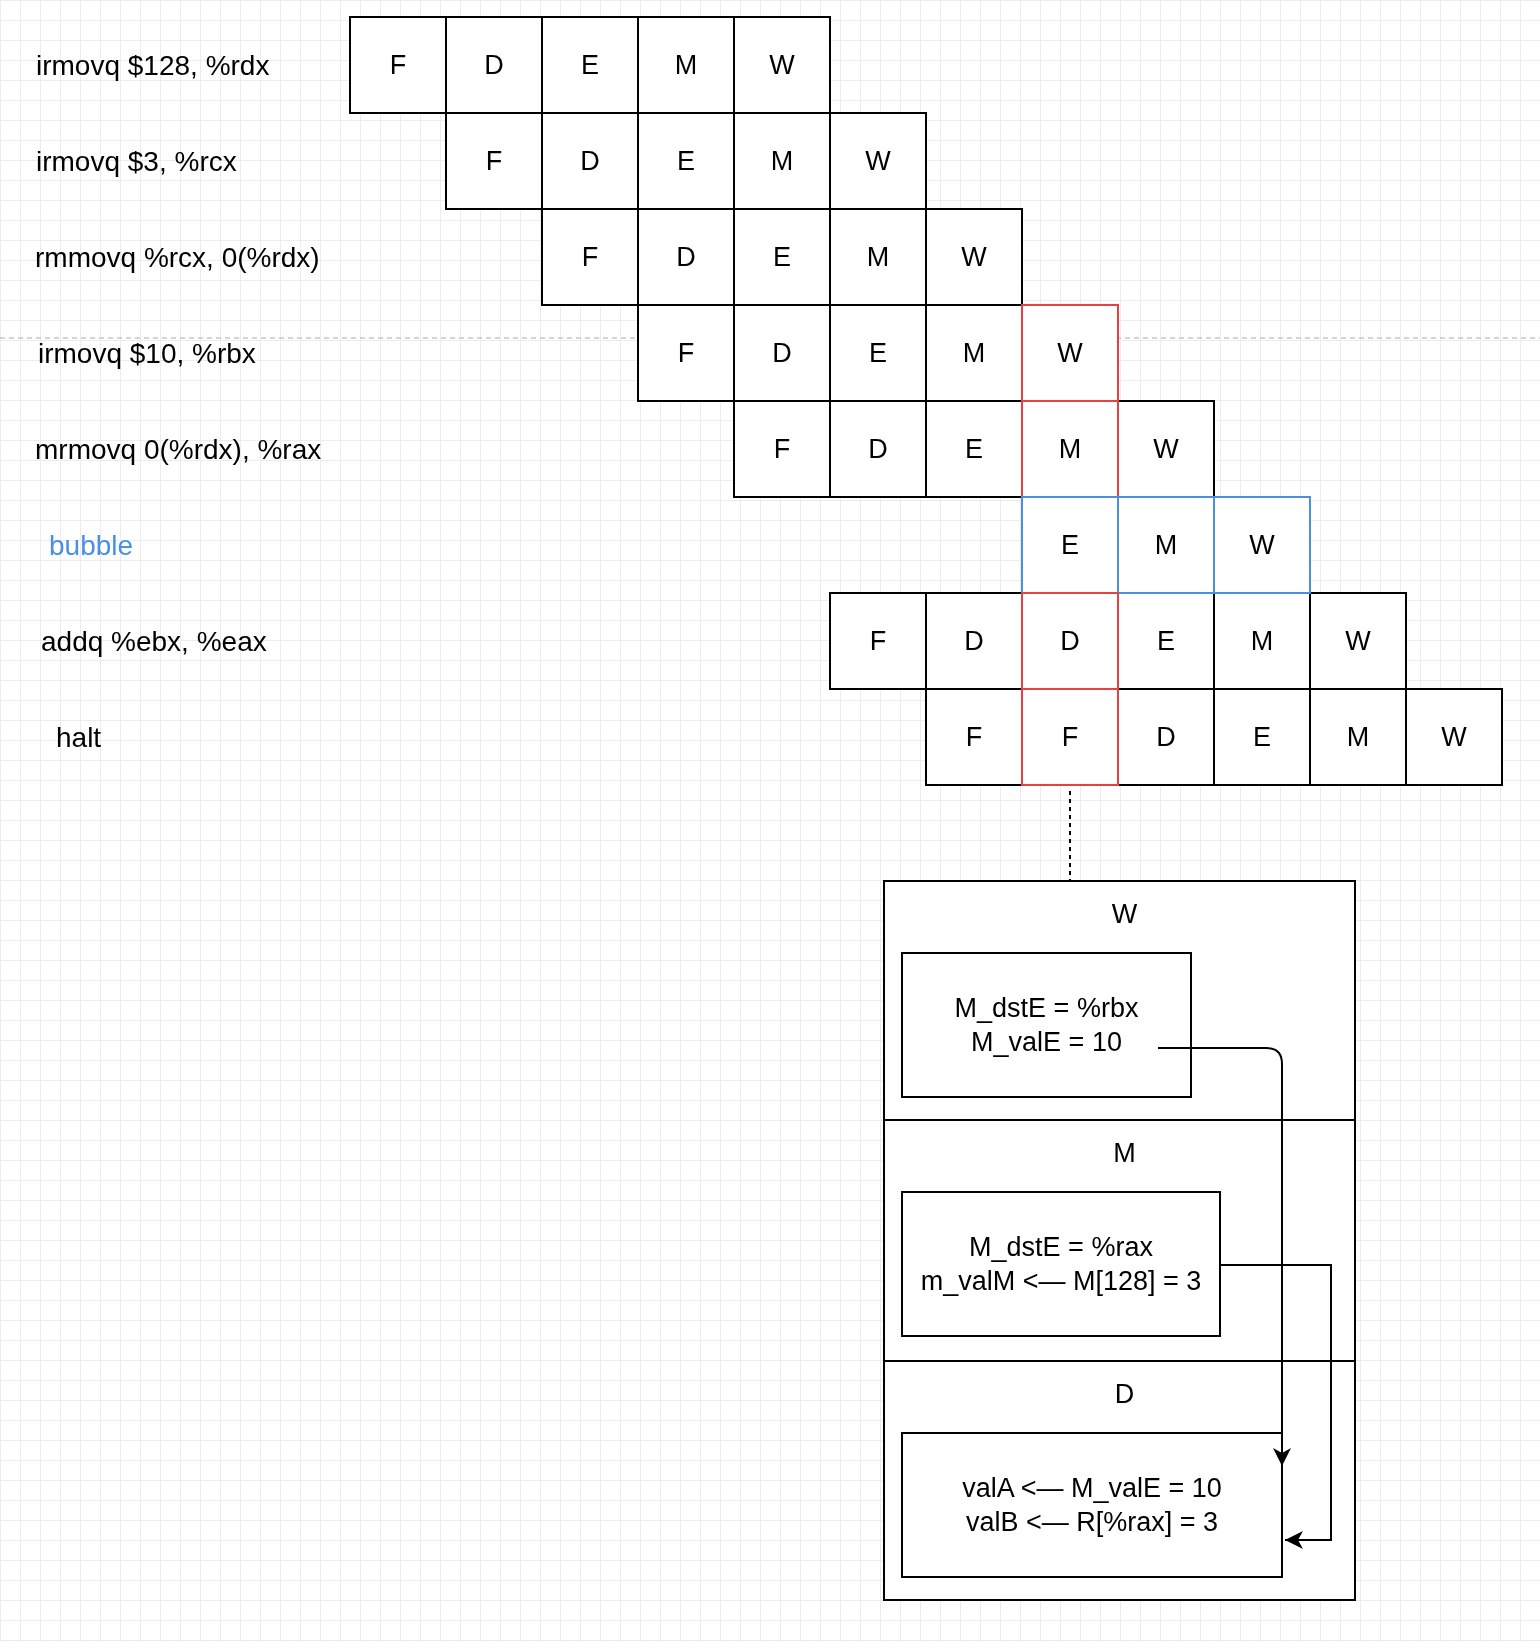  Describe the element at coordinates (1124, 914) in the screenshot. I see `stage-label: W` at that location.